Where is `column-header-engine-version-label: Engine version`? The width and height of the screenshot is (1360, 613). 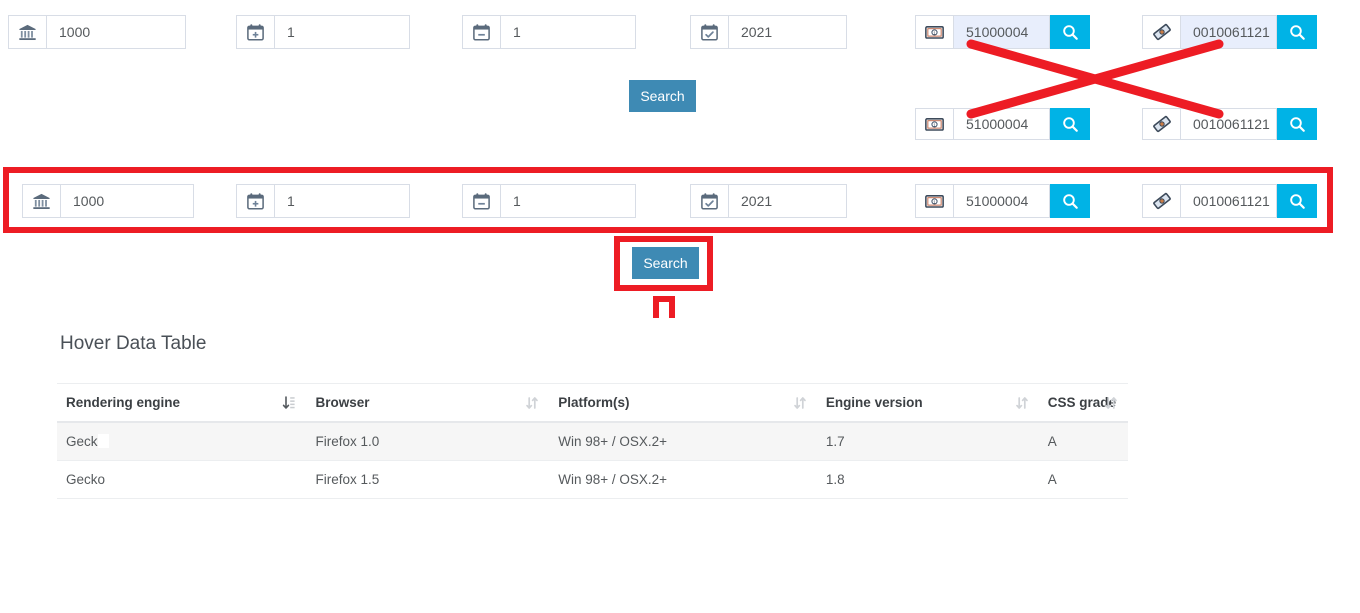
column-header-engine-version-label: Engine version is located at coordinates (874, 402).